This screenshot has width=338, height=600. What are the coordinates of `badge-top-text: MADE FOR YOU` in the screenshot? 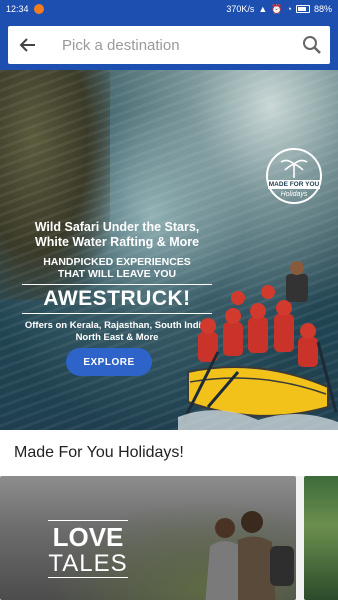 It's located at (294, 184).